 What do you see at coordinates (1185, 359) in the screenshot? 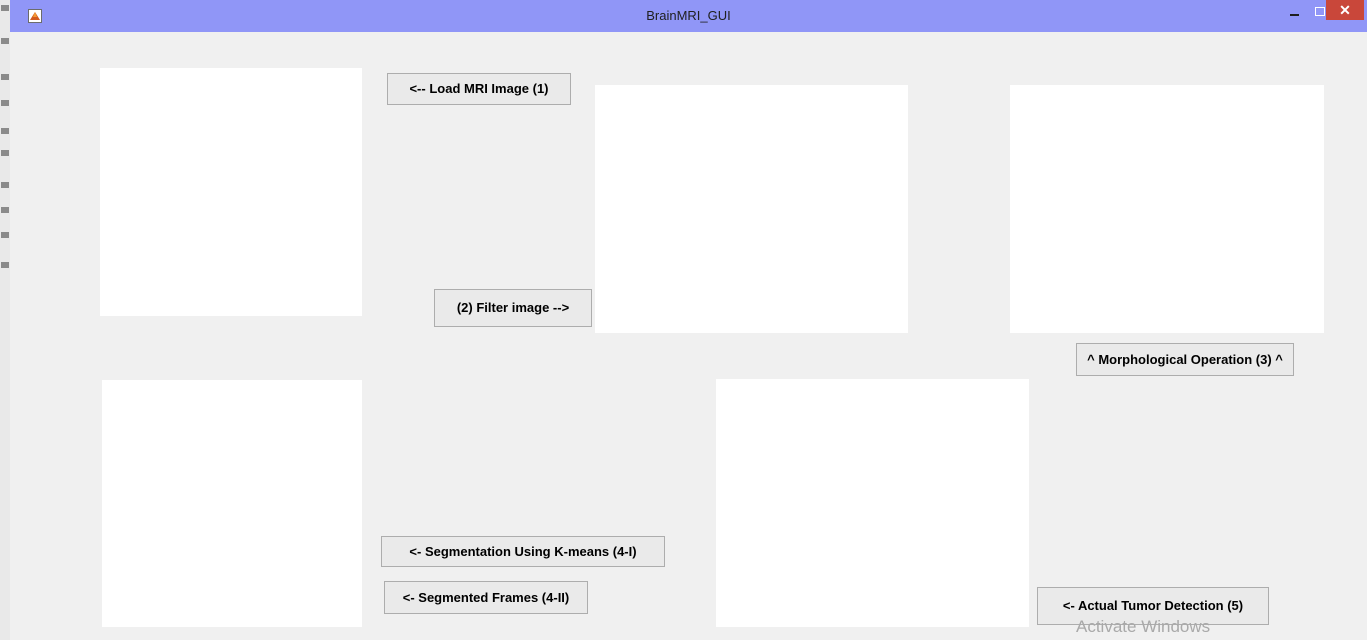
I see `morphological-operation-button: ^ Morphological Operation (3) ^` at bounding box center [1185, 359].